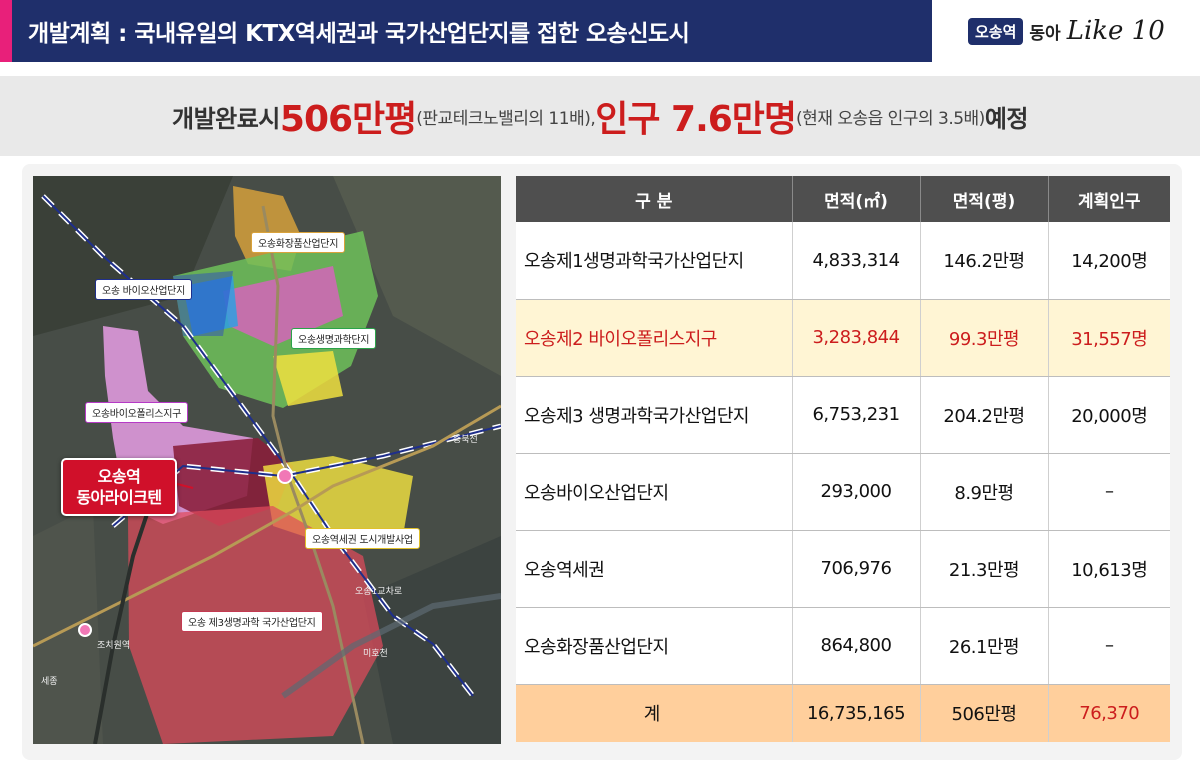  What do you see at coordinates (996, 31) in the screenshot?
I see `brand-badge: 오송역` at bounding box center [996, 31].